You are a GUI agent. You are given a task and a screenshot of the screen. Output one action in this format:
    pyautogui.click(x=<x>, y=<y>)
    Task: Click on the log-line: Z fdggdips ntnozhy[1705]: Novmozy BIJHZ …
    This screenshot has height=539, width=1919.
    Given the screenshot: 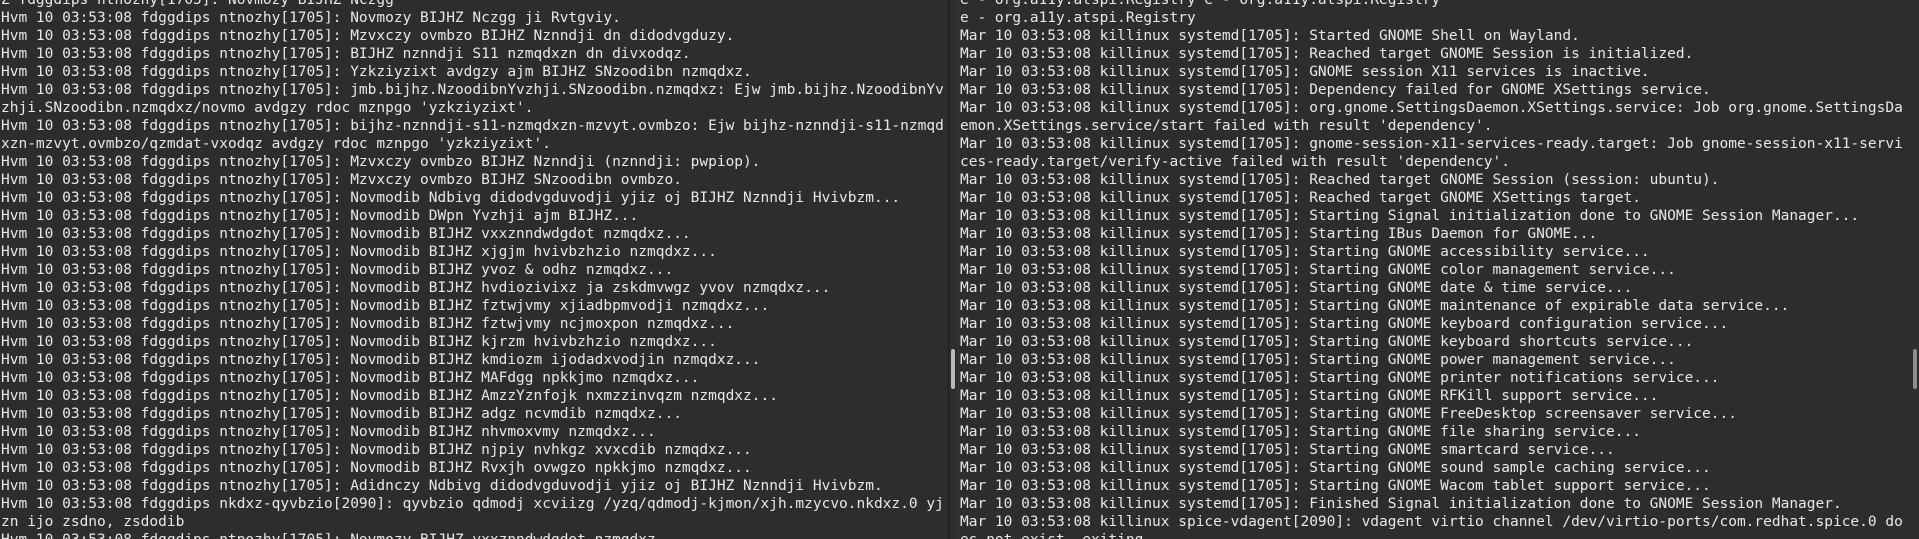 What is the action you would take?
    pyautogui.click(x=197, y=4)
    